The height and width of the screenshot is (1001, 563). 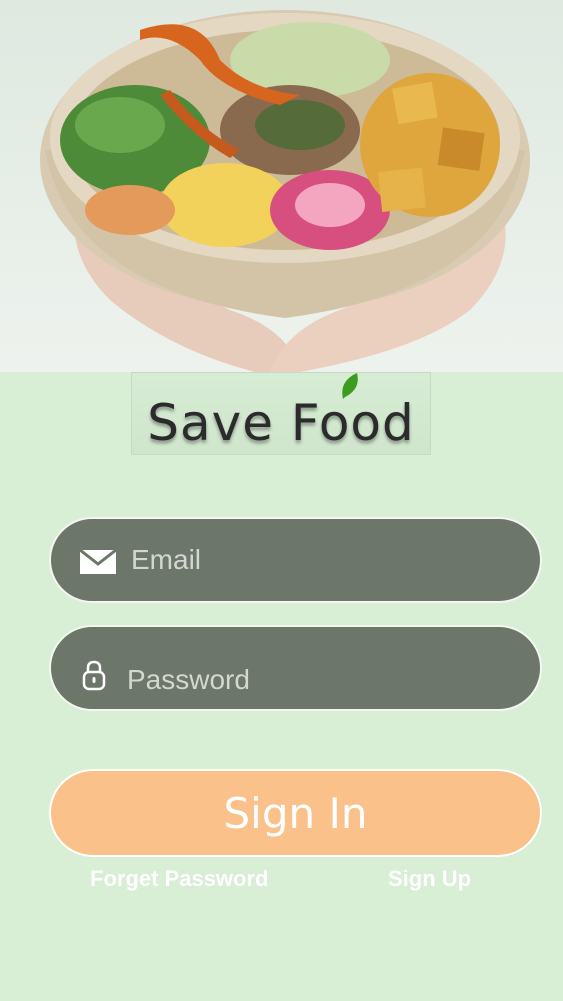 What do you see at coordinates (179, 879) in the screenshot?
I see `forget-password-link: Forget Password` at bounding box center [179, 879].